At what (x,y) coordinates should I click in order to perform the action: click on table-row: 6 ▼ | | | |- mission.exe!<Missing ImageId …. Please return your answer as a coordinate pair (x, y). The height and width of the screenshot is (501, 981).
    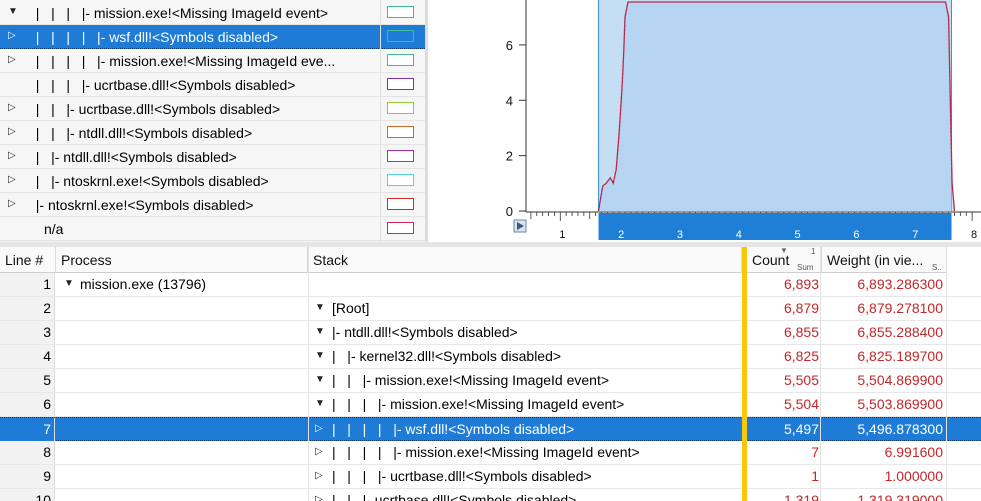
    Looking at the image, I should click on (490, 405).